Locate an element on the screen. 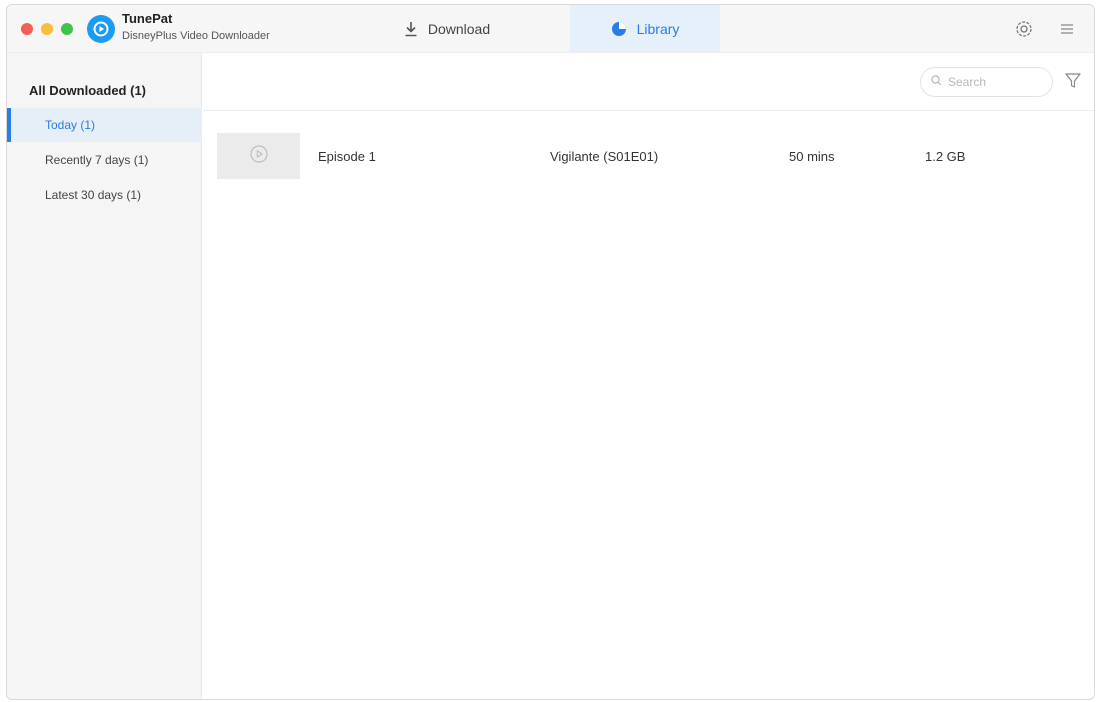 The width and height of the screenshot is (1099, 702). library-toolbar is located at coordinates (648, 82).